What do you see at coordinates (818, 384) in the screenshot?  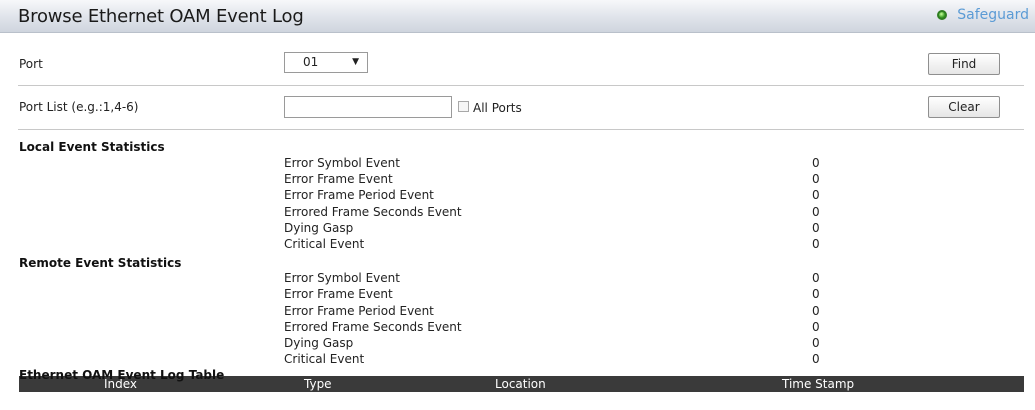 I see `column-header-time-stamp: Time Stamp` at bounding box center [818, 384].